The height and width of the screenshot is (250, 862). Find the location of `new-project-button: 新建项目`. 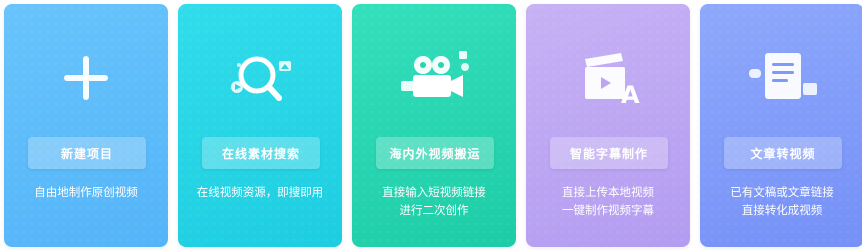

new-project-button: 新建项目 is located at coordinates (87, 153).